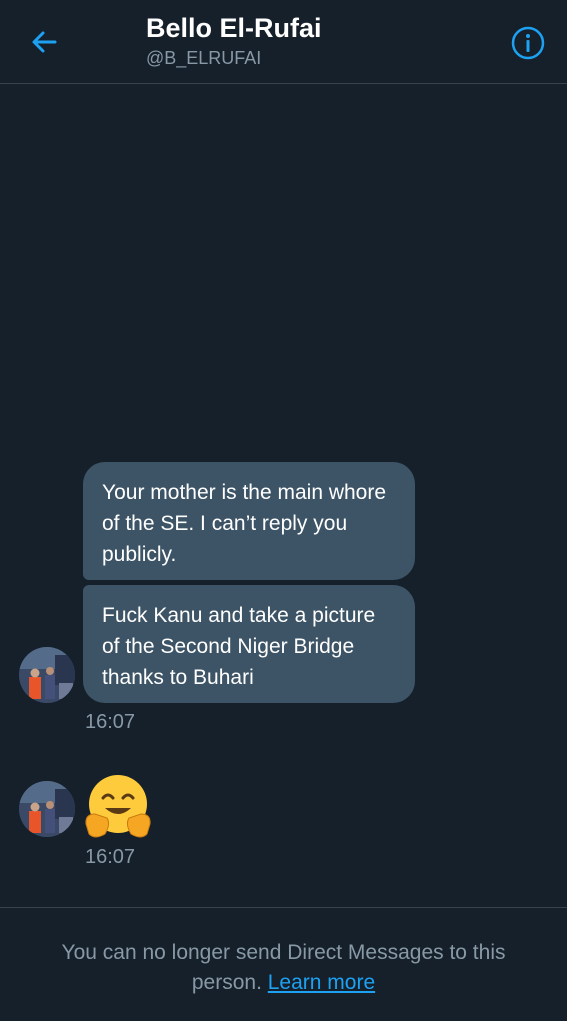  I want to click on emoji-message, so click(118, 807).